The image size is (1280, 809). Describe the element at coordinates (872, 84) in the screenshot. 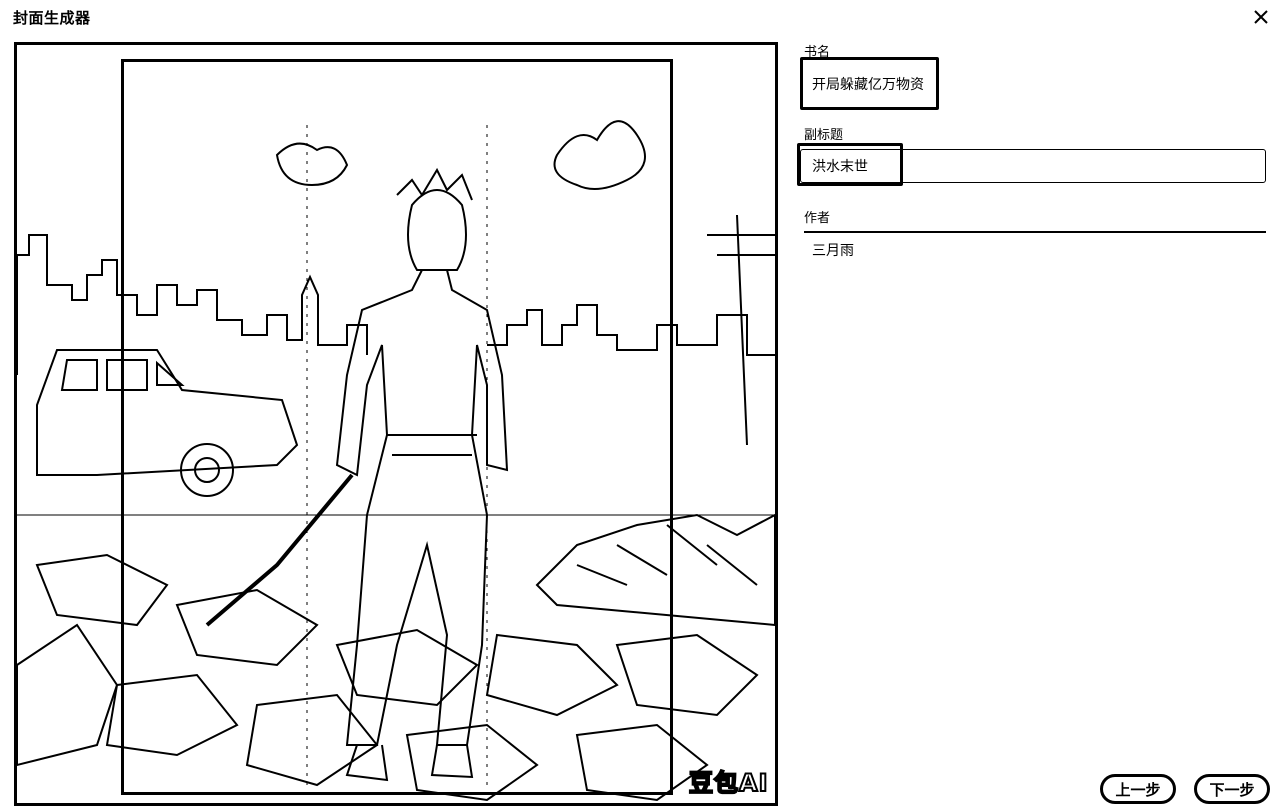

I see `book-title-field` at that location.